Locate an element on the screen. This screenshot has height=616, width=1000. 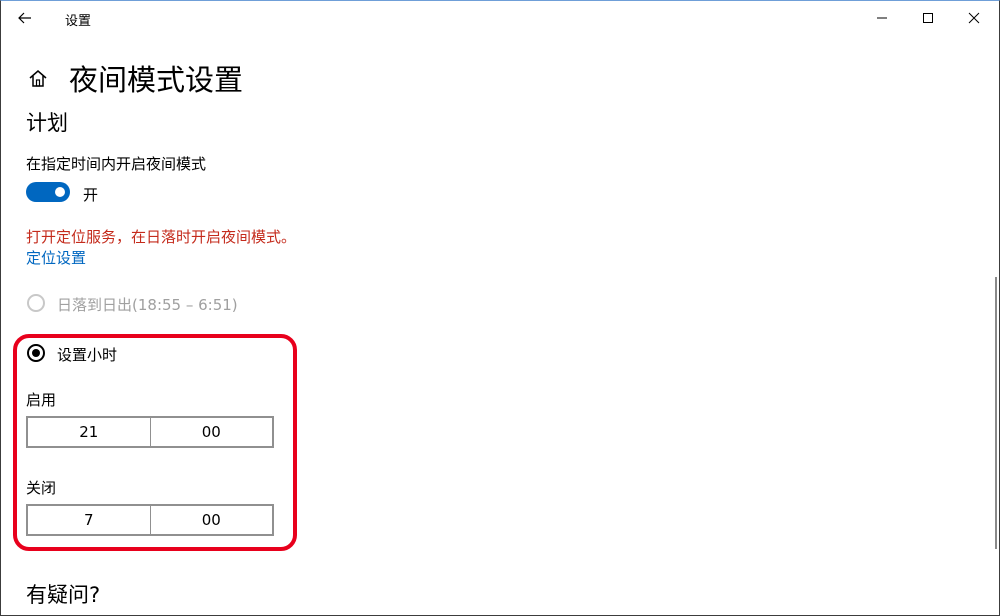
set-hours-radio is located at coordinates (36, 353).